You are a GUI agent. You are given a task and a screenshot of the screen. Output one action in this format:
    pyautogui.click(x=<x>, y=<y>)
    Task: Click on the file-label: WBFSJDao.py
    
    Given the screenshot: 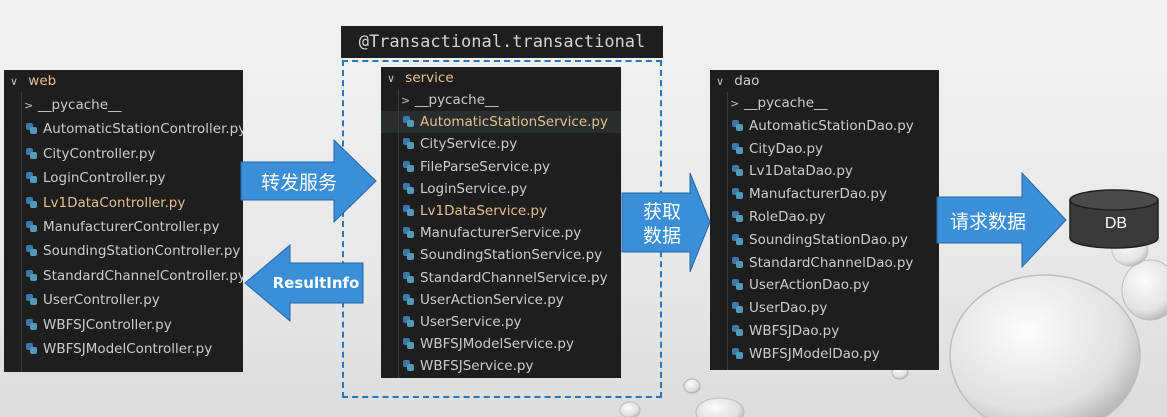 What is the action you would take?
    pyautogui.click(x=794, y=330)
    